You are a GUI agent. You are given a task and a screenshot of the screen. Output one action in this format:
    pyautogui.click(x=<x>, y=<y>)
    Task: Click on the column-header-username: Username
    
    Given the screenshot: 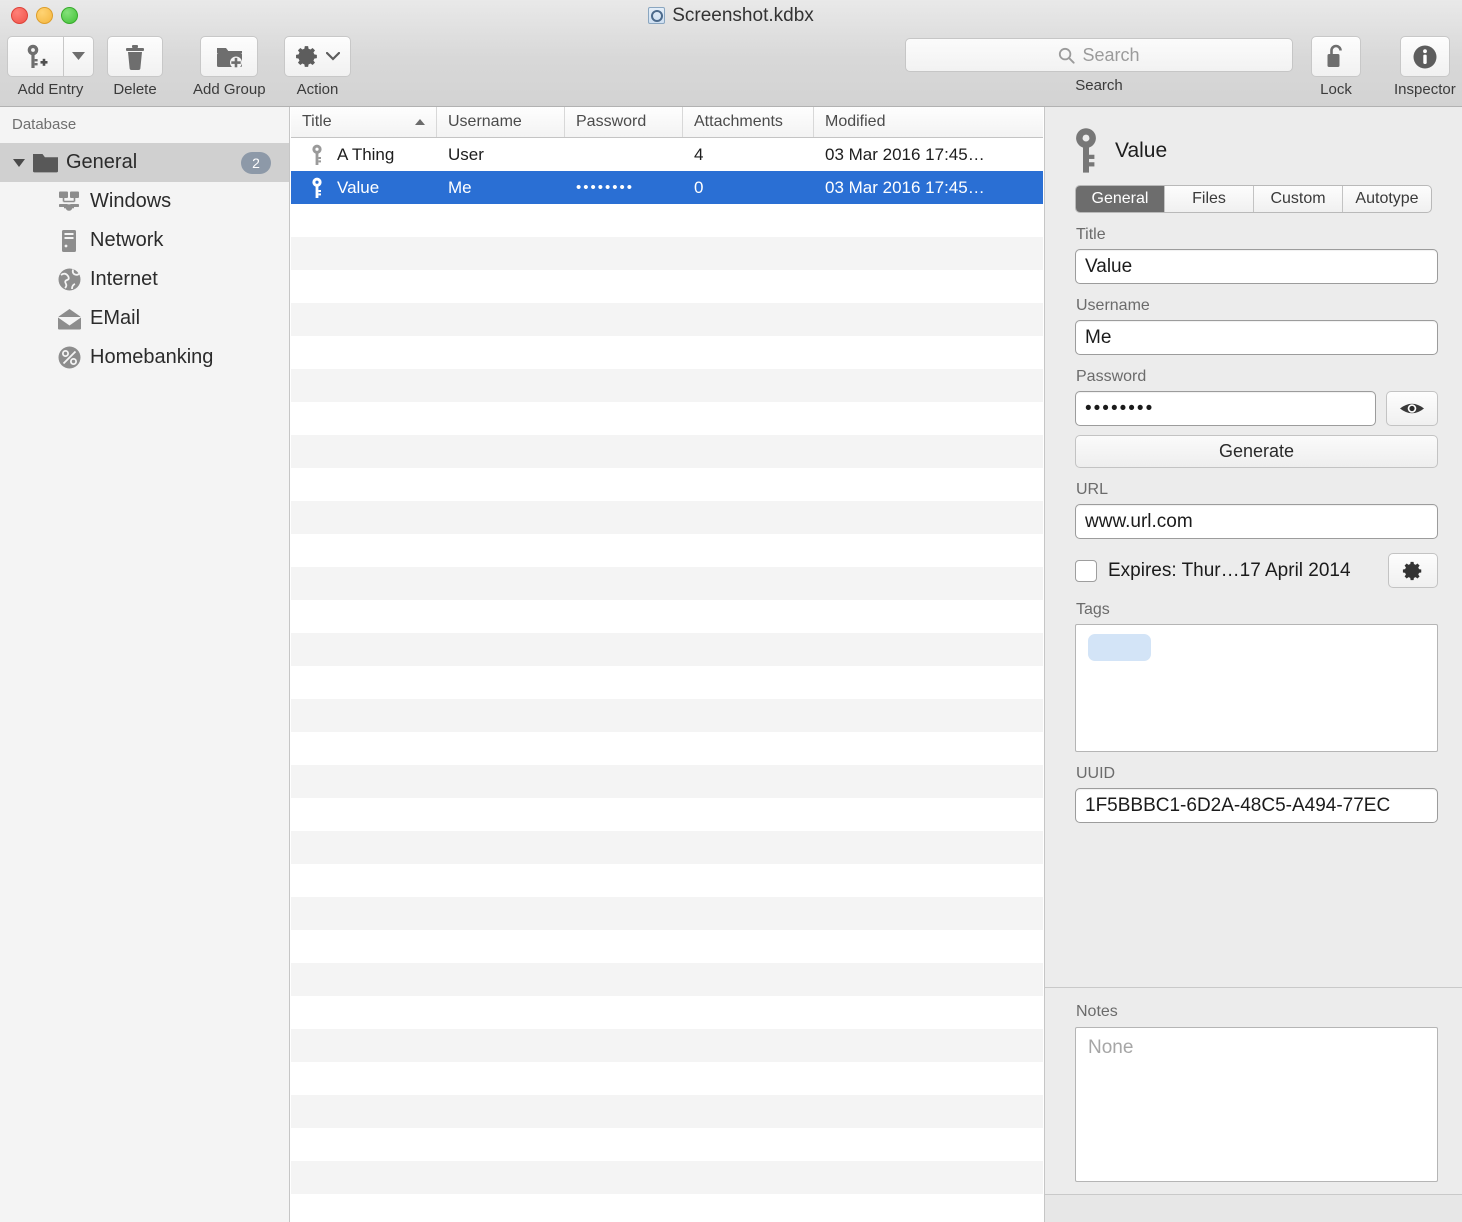 What is the action you would take?
    pyautogui.click(x=501, y=122)
    